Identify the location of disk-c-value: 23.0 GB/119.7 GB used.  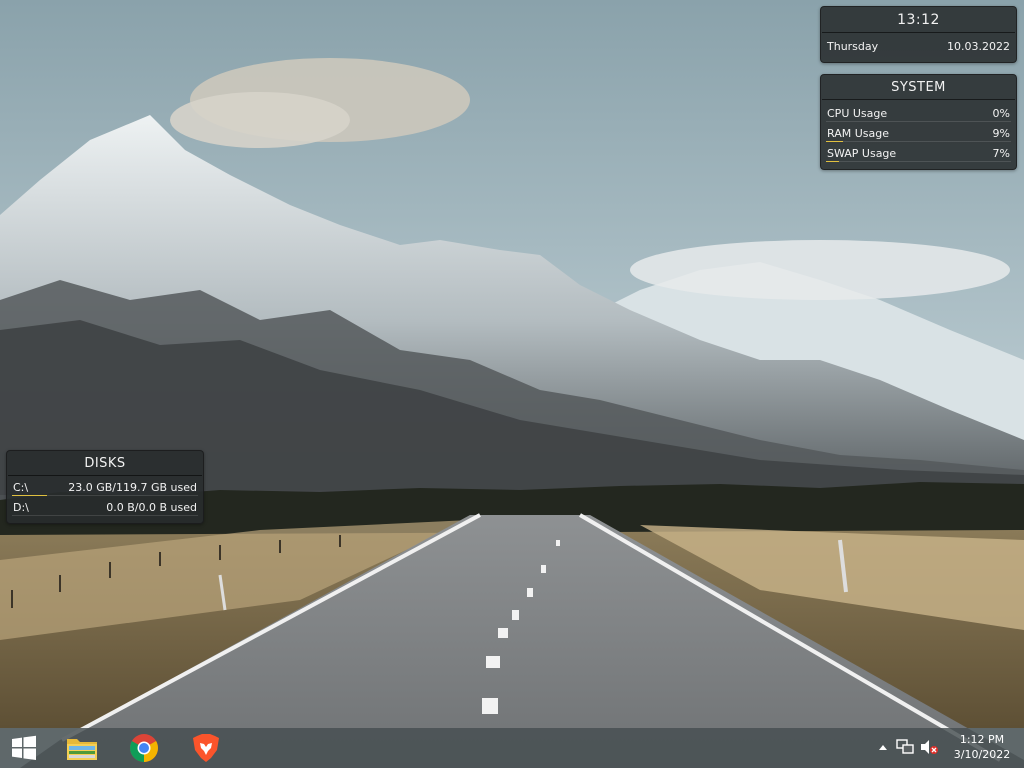
(132, 487).